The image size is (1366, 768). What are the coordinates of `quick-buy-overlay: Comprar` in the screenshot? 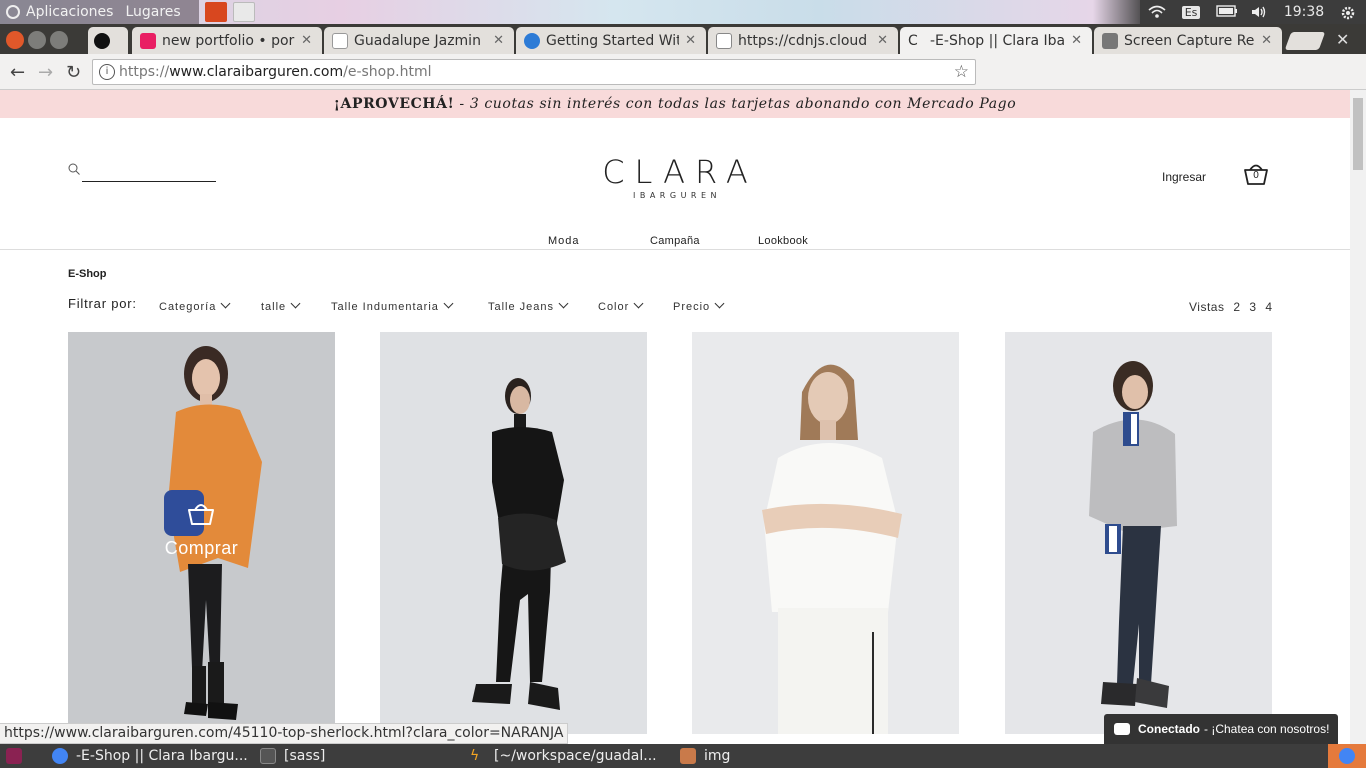 It's located at (201, 533).